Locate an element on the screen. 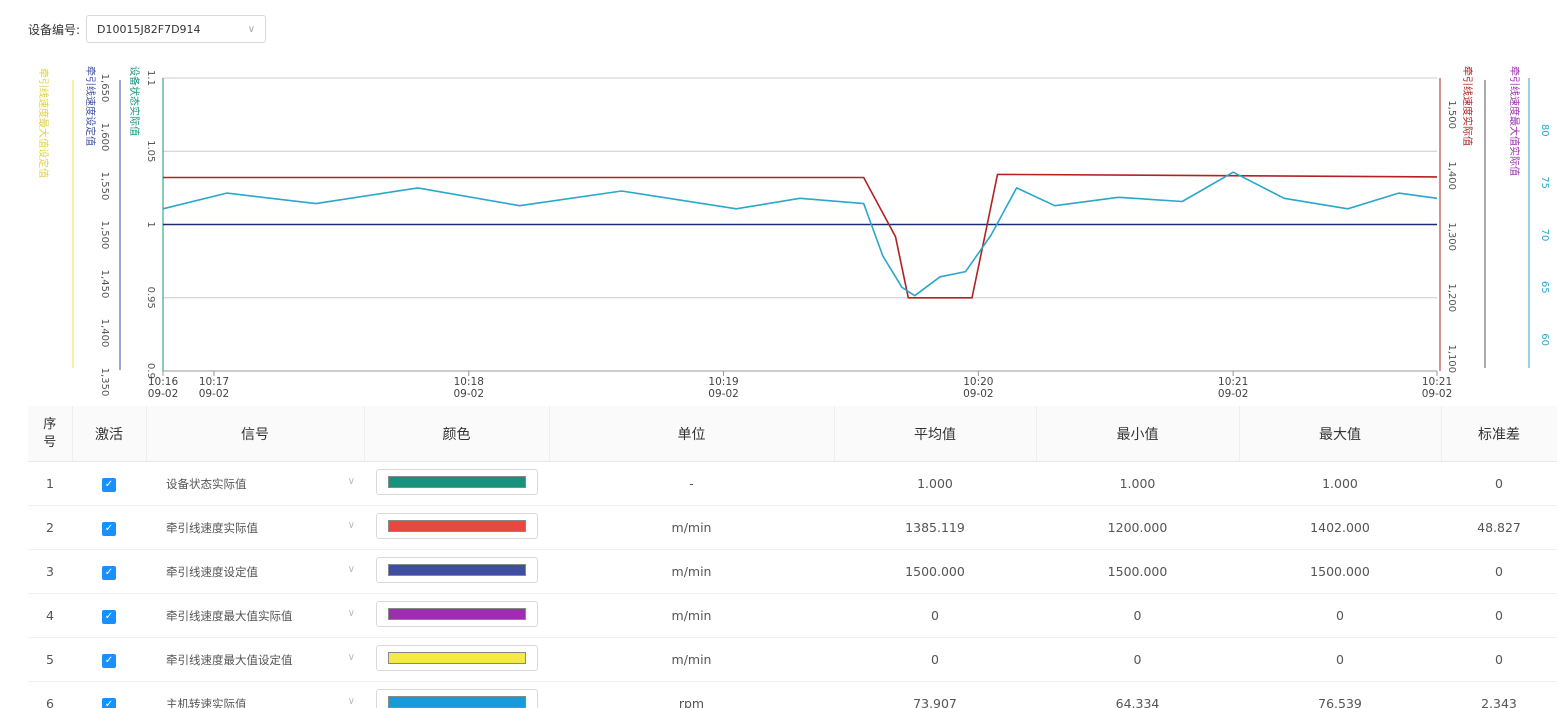 The height and width of the screenshot is (708, 1557). max-cell: 76.539 is located at coordinates (1340, 694).